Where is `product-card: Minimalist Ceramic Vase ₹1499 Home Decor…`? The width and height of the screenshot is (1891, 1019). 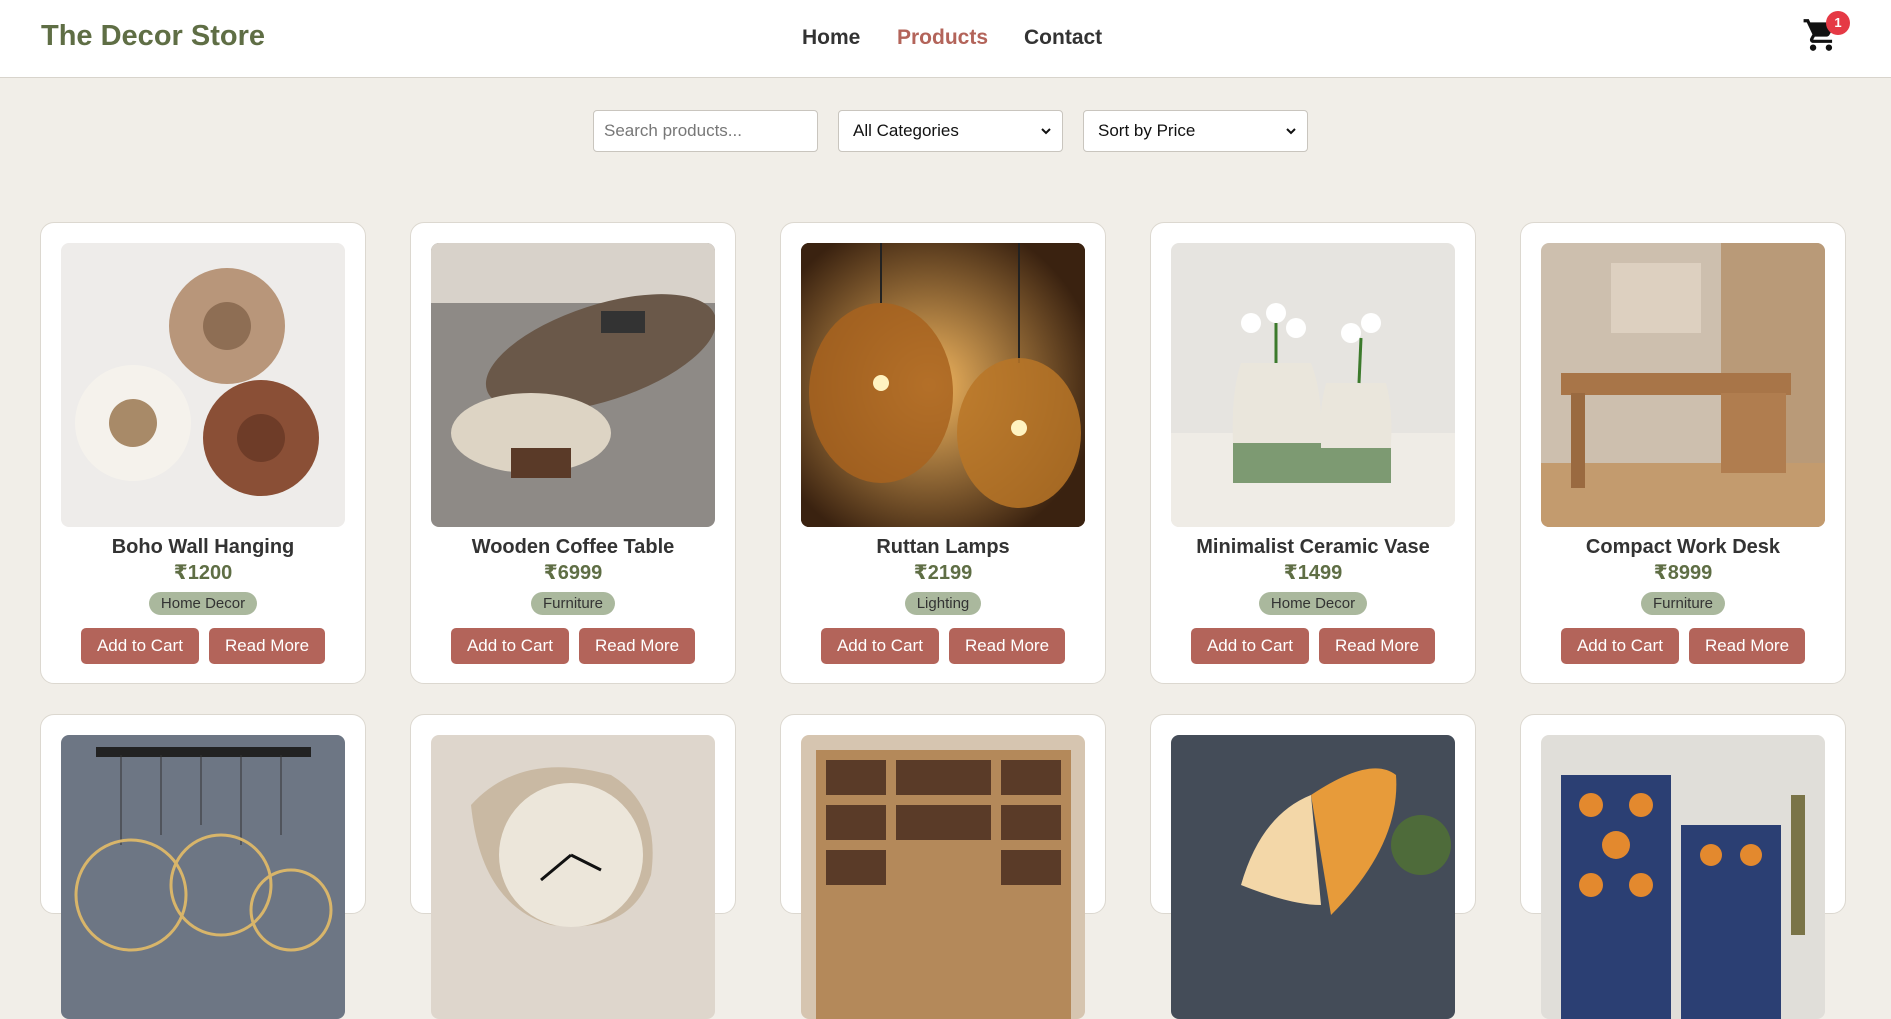 product-card: Minimalist Ceramic Vase ₹1499 Home Decor… is located at coordinates (1313, 453).